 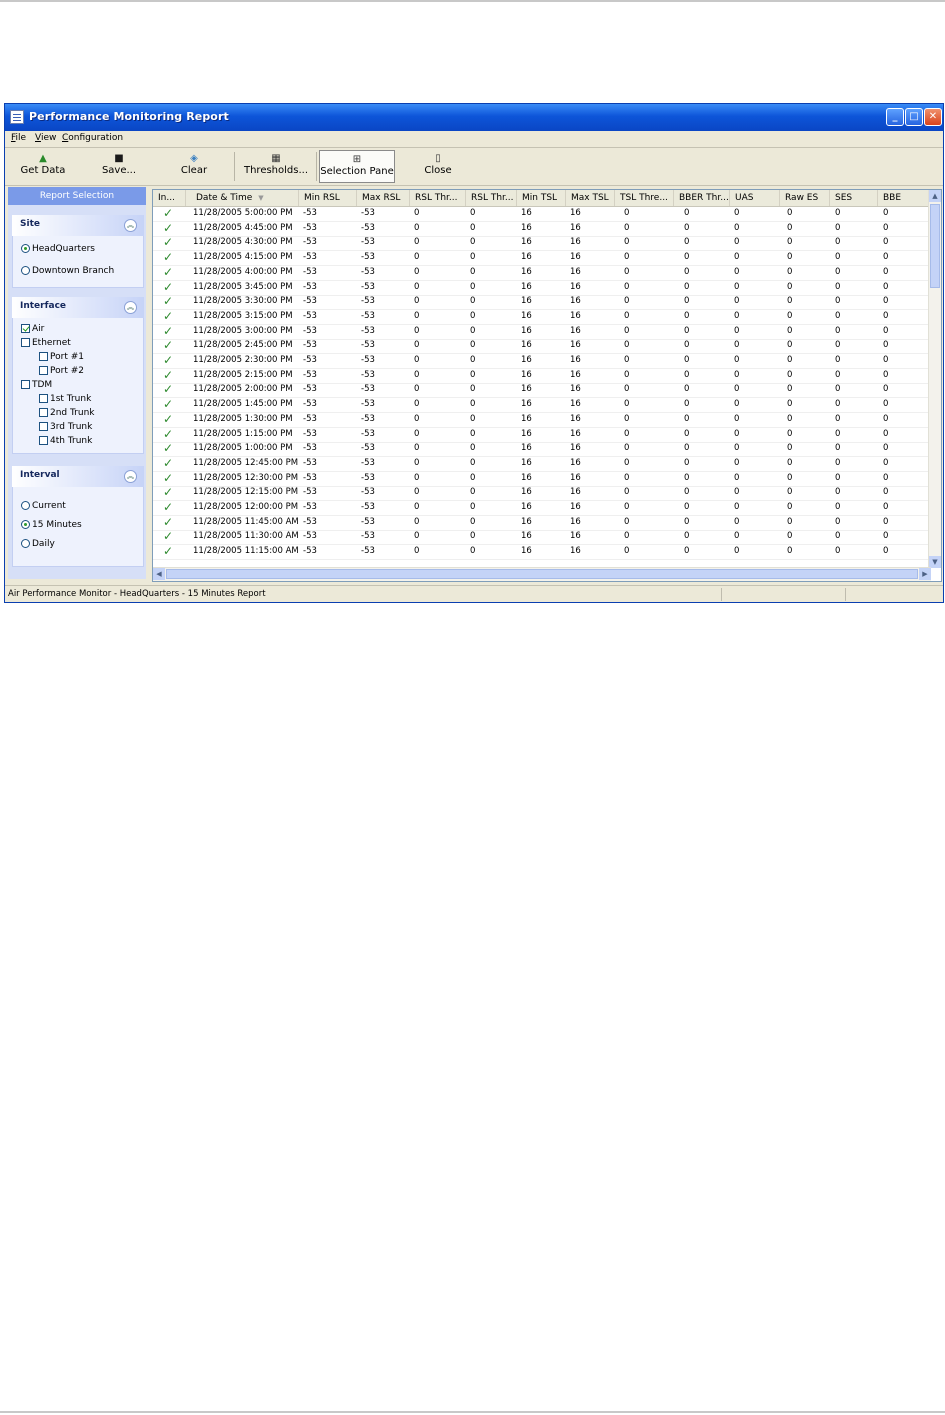 What do you see at coordinates (543, 214) in the screenshot?
I see `table-row: ✓ 11/28/2005 5:00:00 PM -53 -53 0 0 16 16 0 0 0 0 0 0` at bounding box center [543, 214].